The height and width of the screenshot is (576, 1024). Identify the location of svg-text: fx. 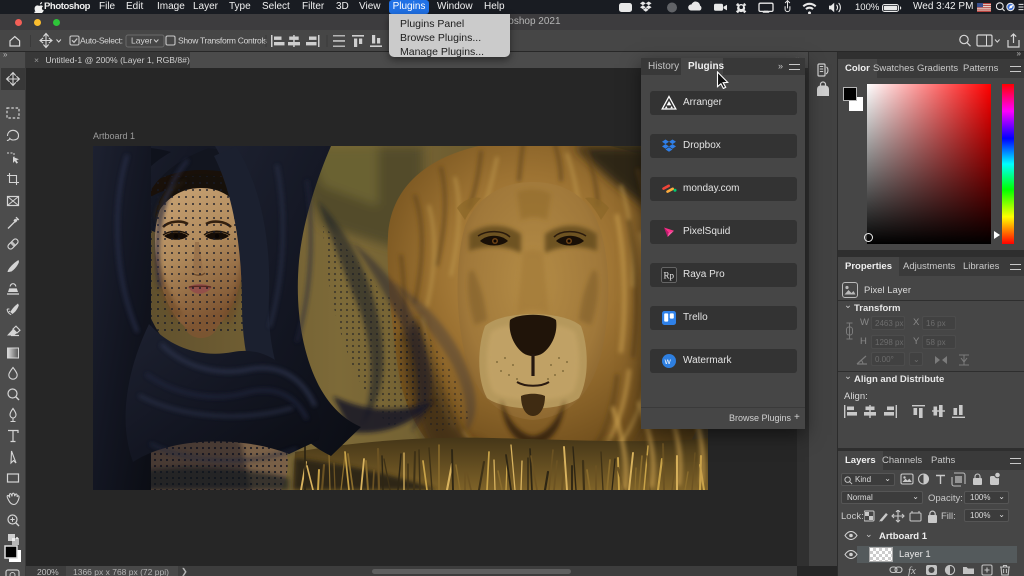
(912, 570).